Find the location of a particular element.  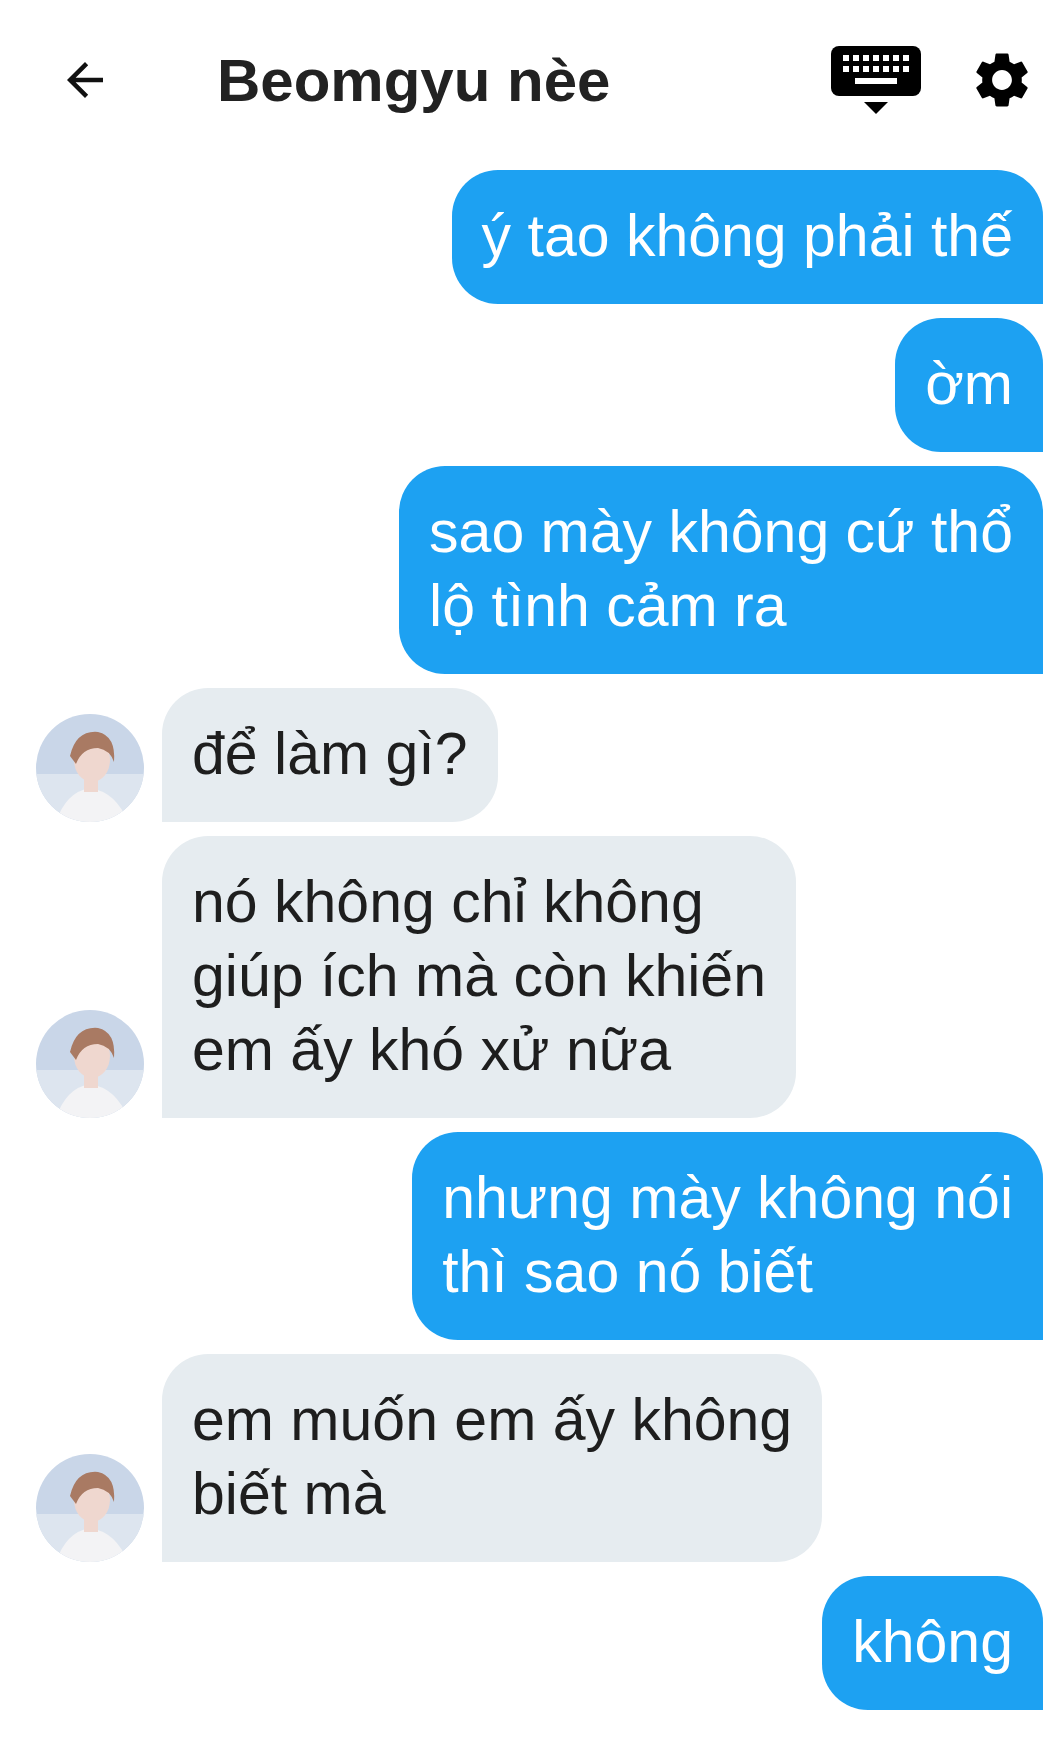

chat-title: Beomgyu nèe is located at coordinates (414, 80).